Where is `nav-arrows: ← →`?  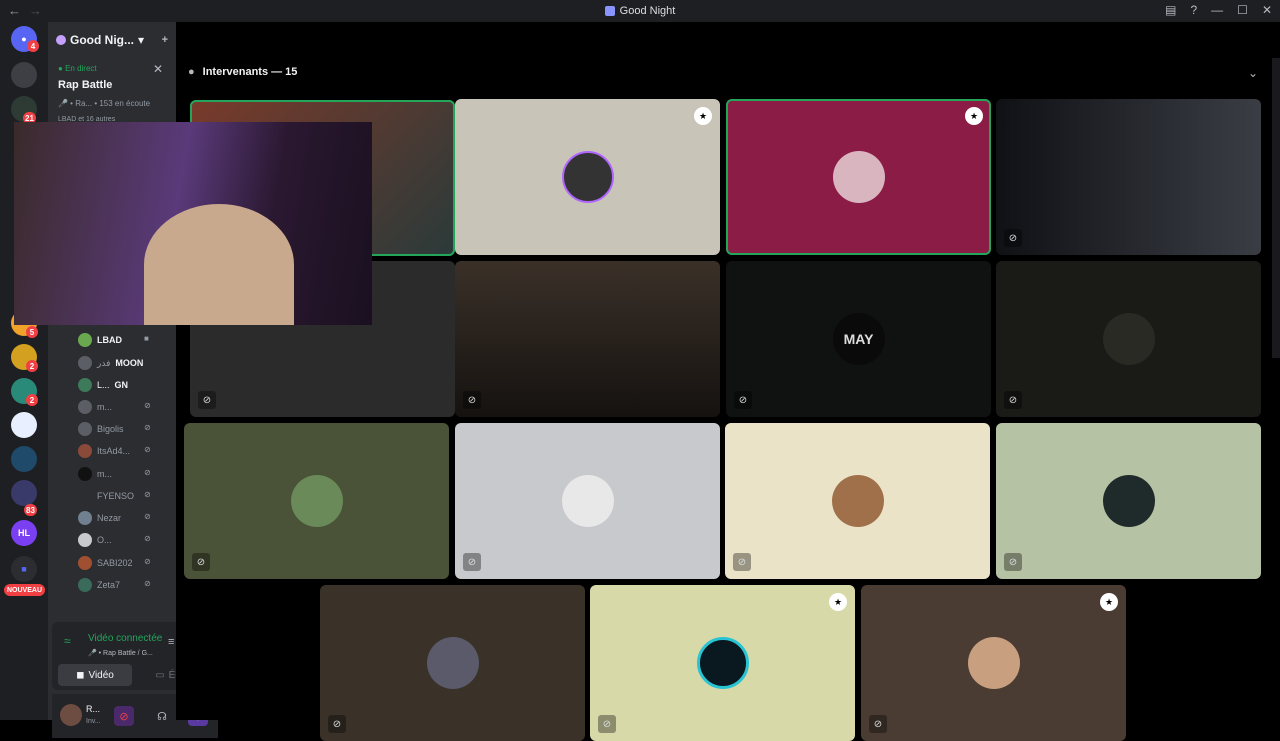
nav-arrows: ← → is located at coordinates (25, 10).